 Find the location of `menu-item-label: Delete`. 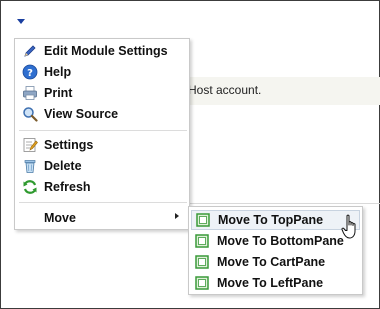

menu-item-label: Delete is located at coordinates (63, 165).